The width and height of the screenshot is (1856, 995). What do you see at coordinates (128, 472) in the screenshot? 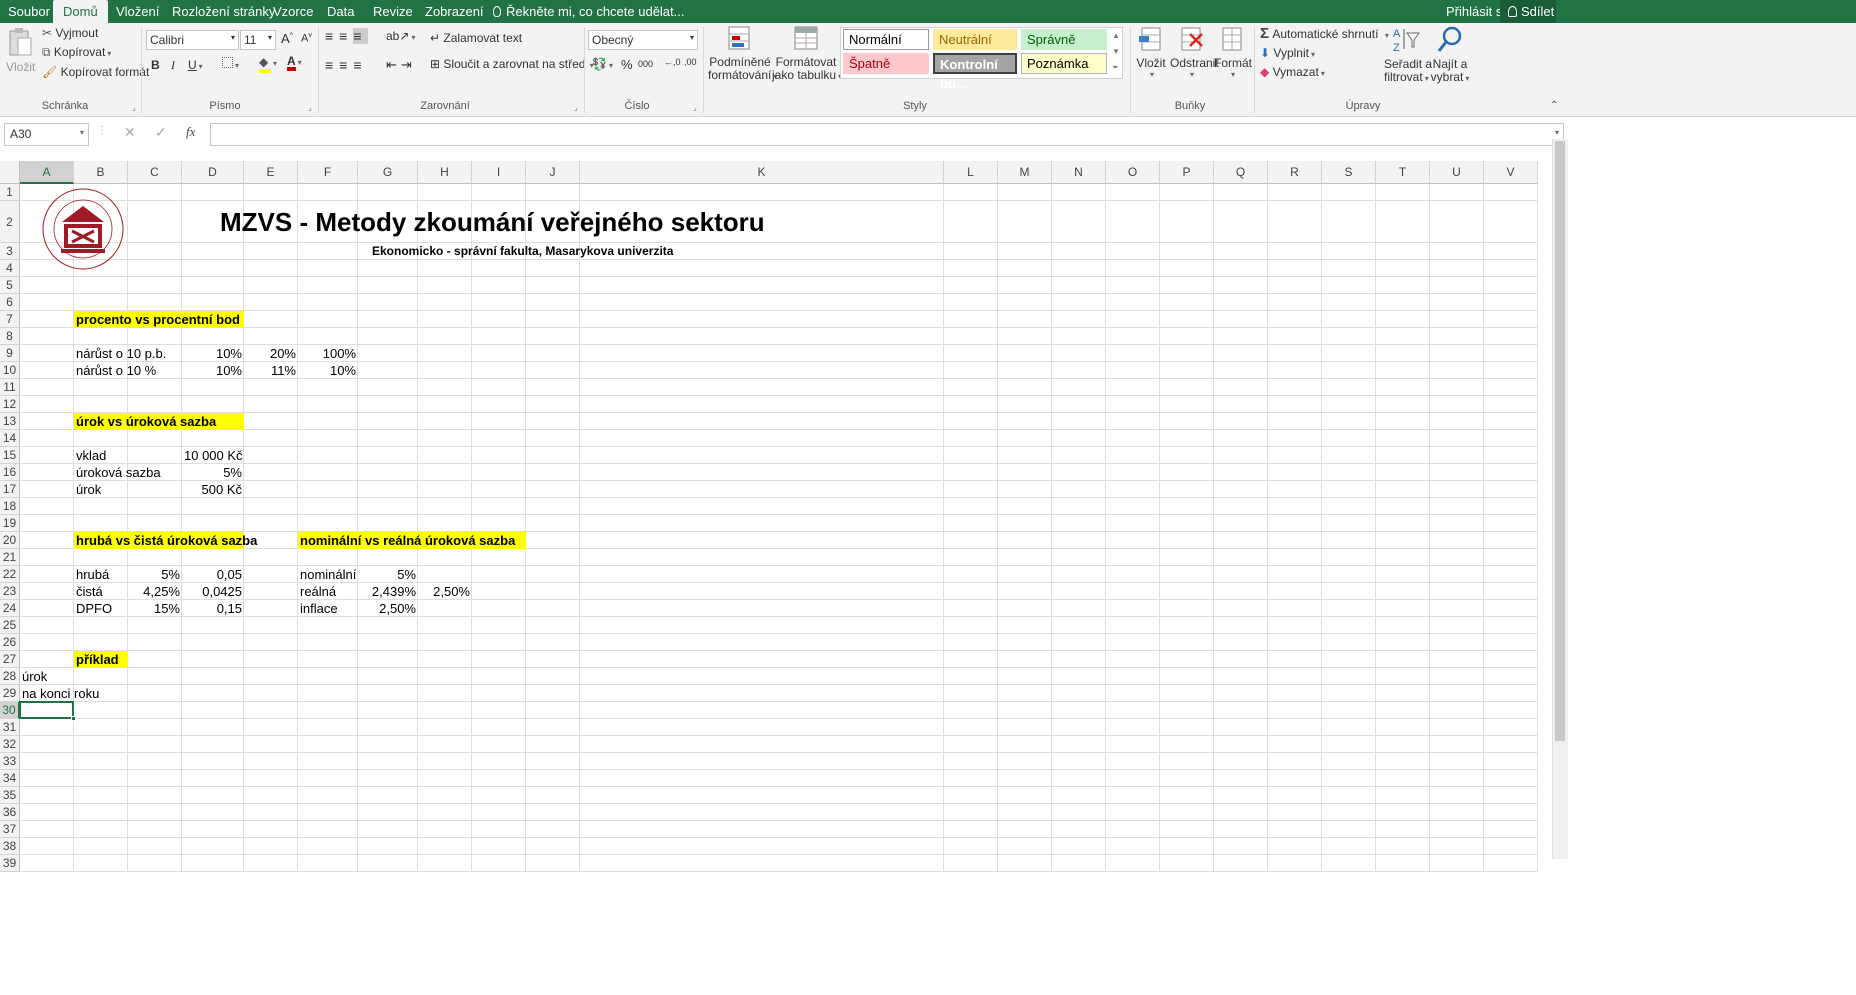
I see `cell-B16: úroková sazba` at bounding box center [128, 472].